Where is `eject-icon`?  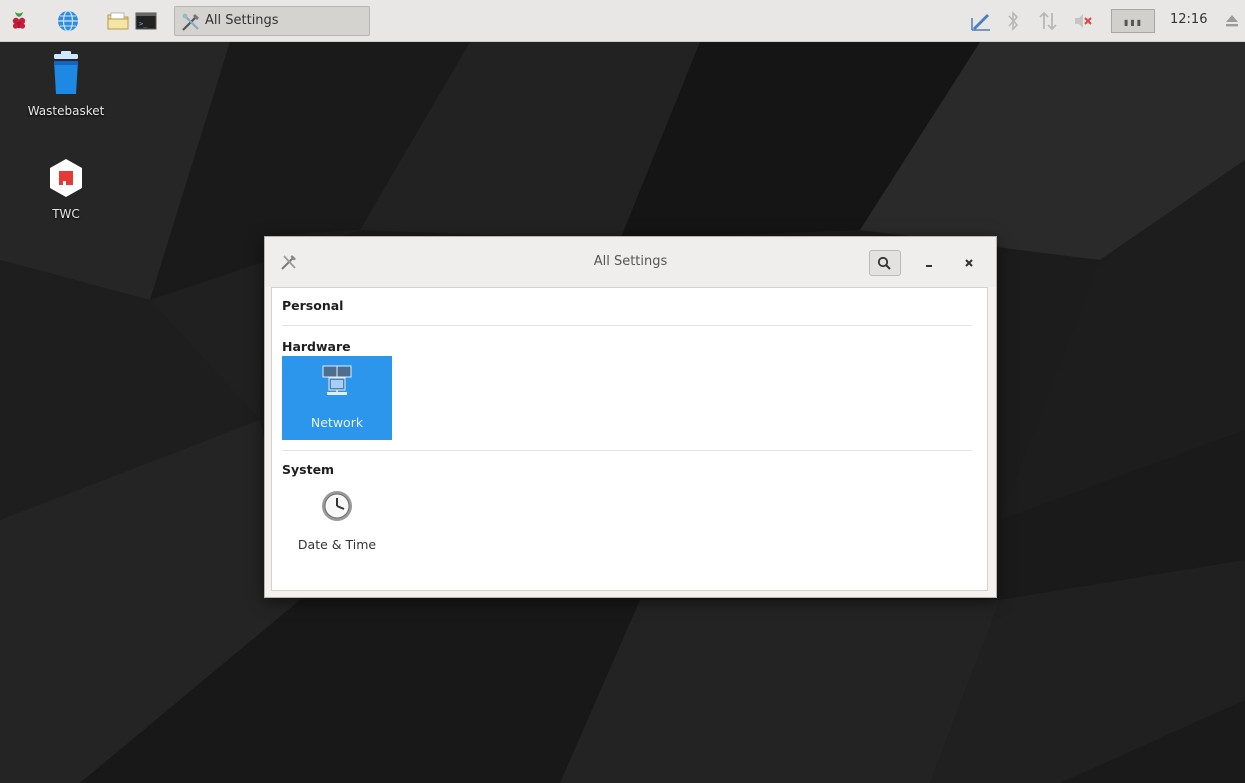
eject-icon is located at coordinates (1232, 21).